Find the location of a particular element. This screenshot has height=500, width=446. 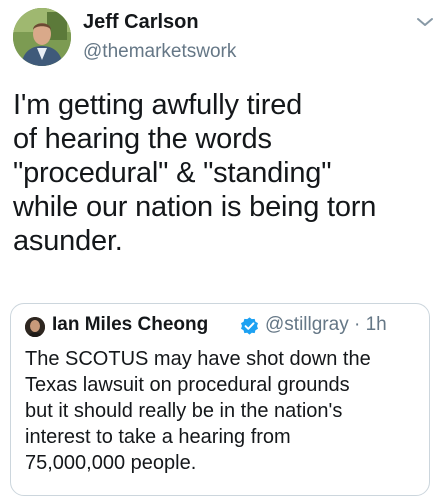

author-avatar is located at coordinates (42, 37).